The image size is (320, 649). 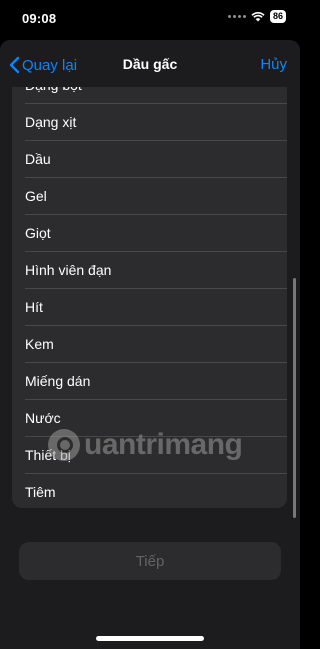 I want to click on list-item: Hình viên đạn, so click(x=149, y=269).